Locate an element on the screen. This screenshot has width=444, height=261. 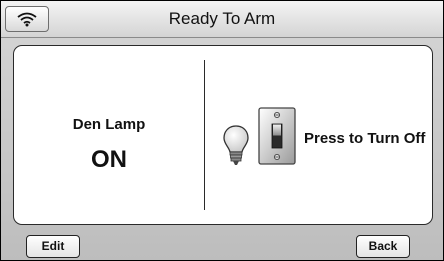
page-title: Ready To Arm is located at coordinates (222, 18).